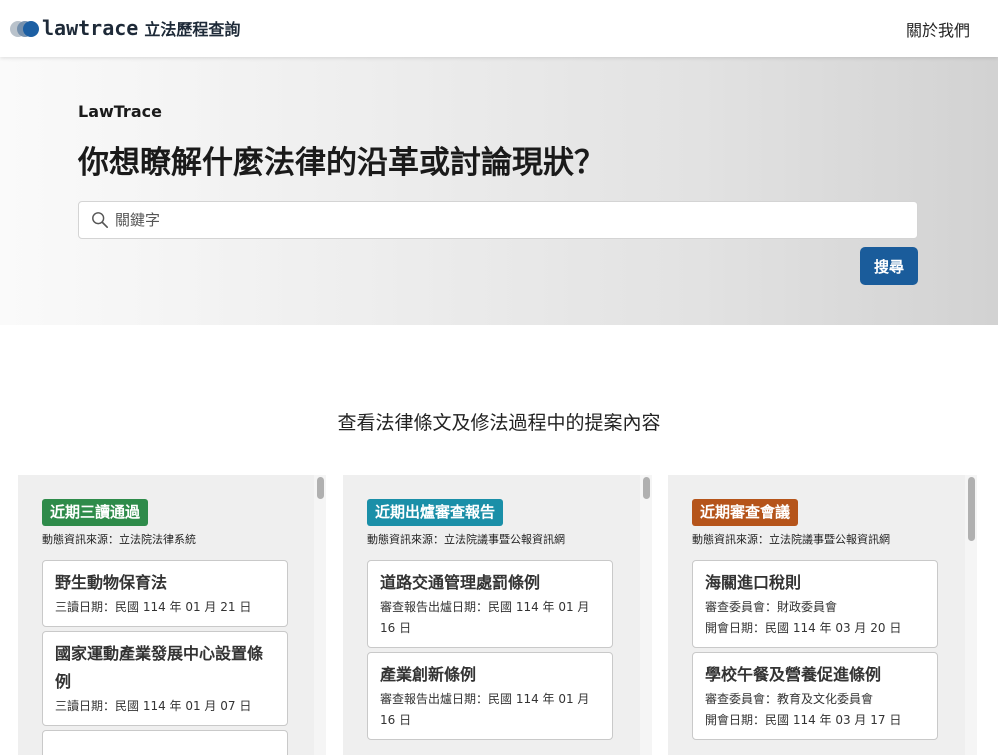  Describe the element at coordinates (165, 593) in the screenshot. I see `law-card: 野生動物保育法 三讀日期：民國 114 年 01 月 21 日` at that location.